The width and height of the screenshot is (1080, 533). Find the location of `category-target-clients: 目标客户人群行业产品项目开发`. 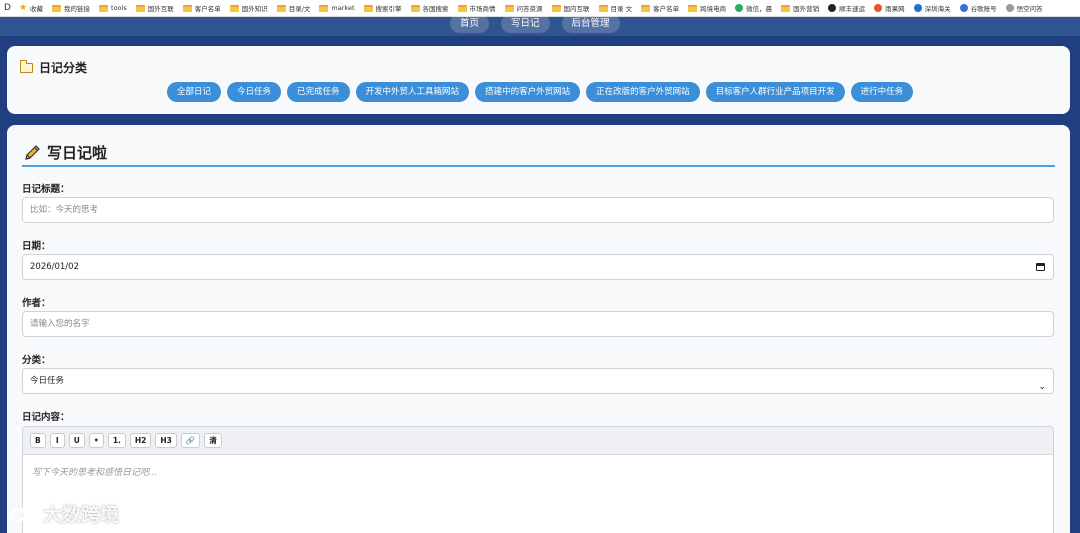

category-target-clients: 目标客户人群行业产品项目开发 is located at coordinates (775, 92).